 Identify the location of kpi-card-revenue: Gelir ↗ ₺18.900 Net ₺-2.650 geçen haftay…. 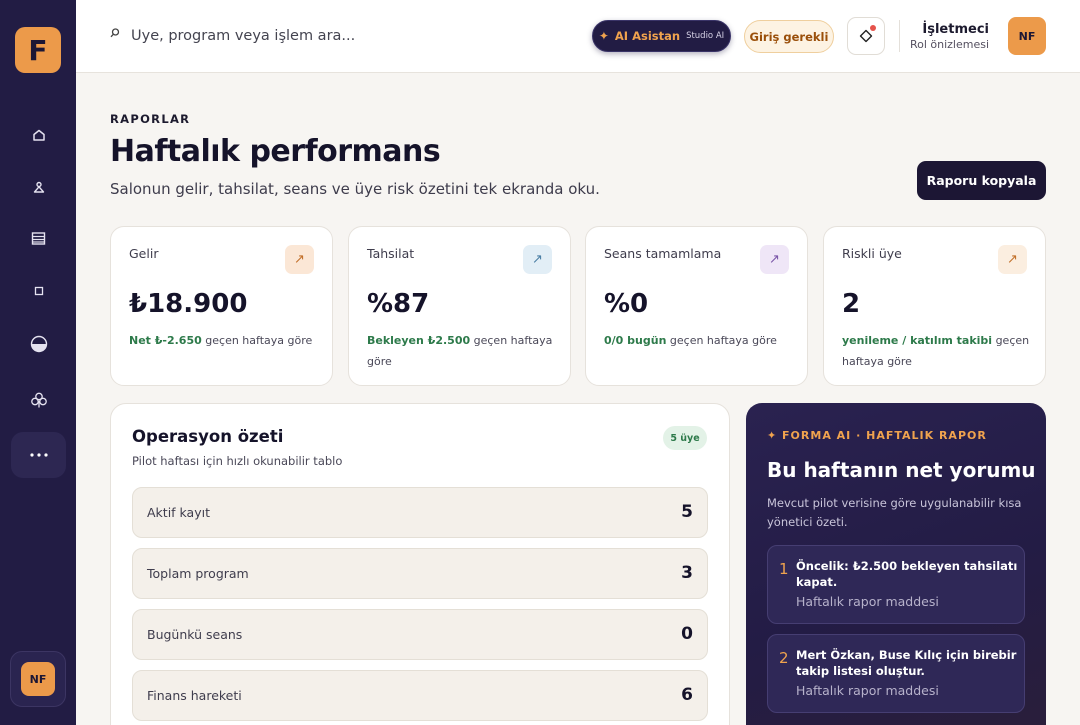
(221, 306).